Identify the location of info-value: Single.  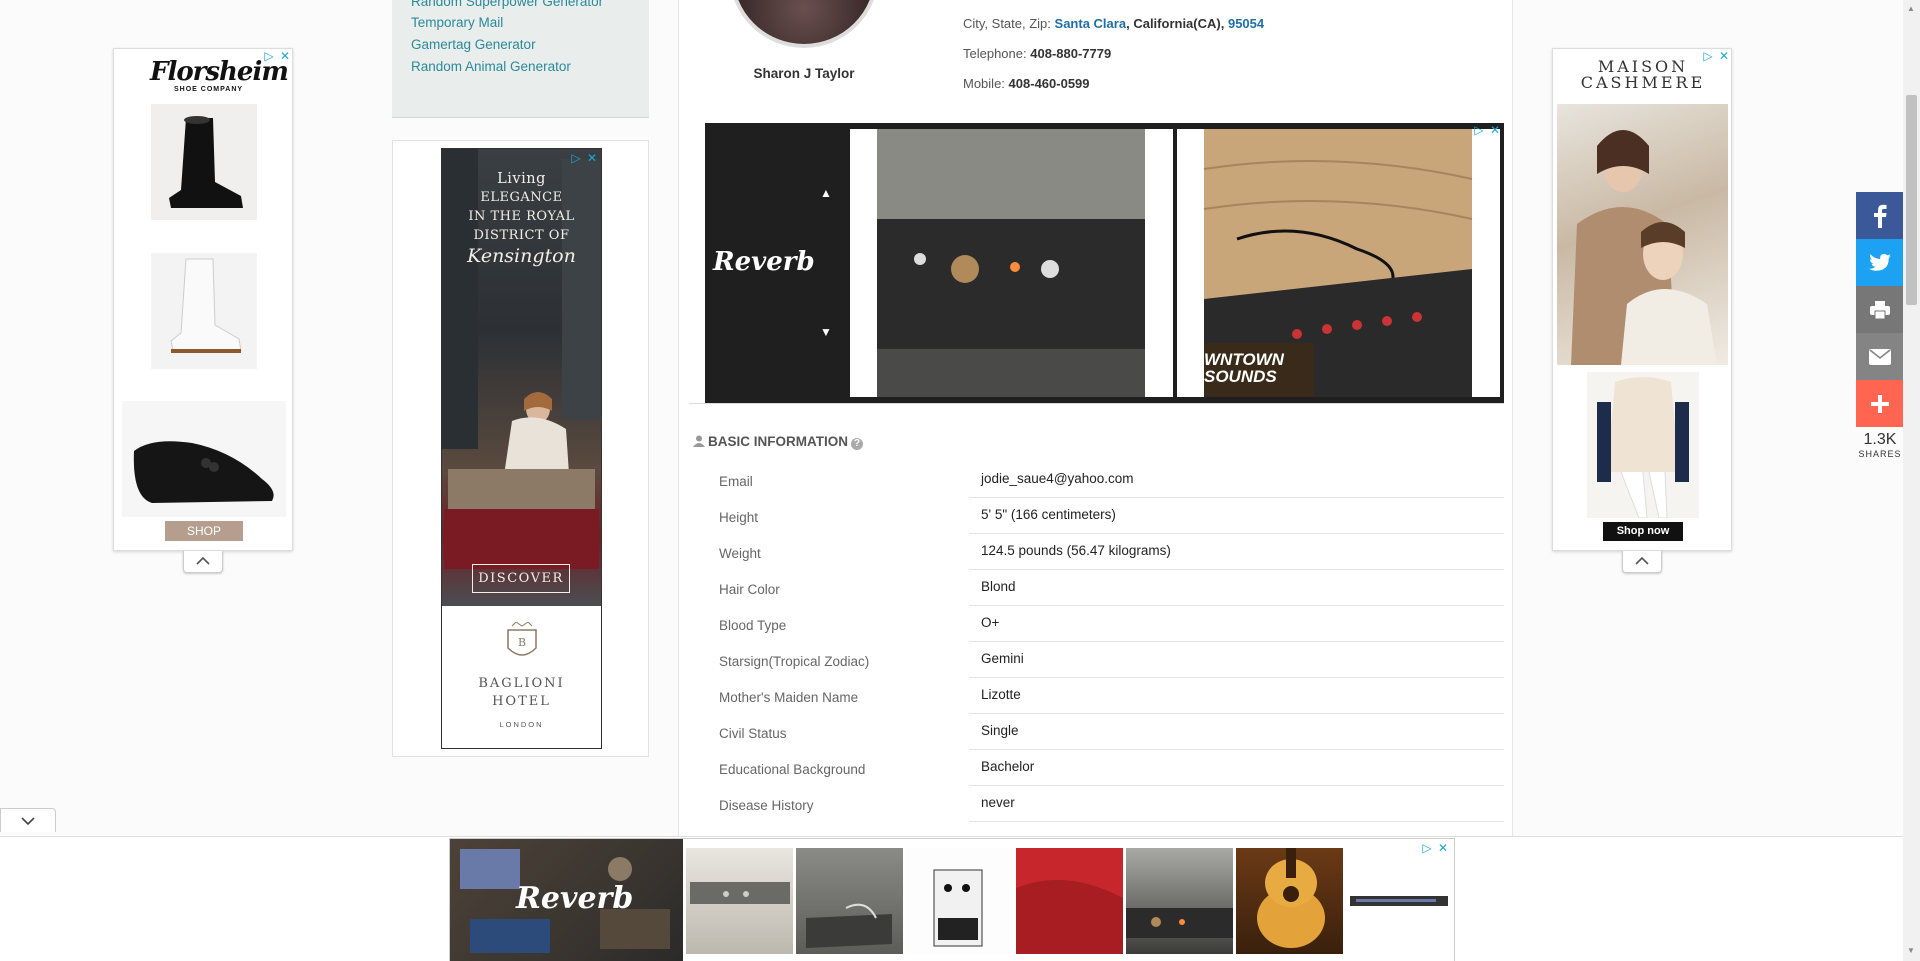
(1000, 730).